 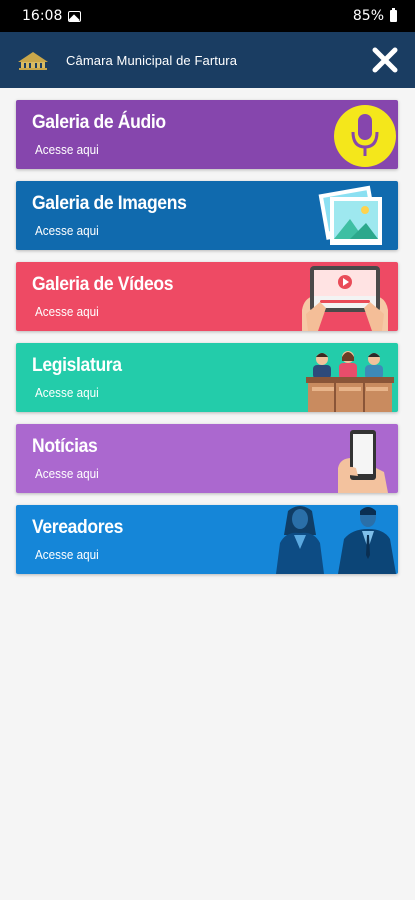 What do you see at coordinates (207, 215) in the screenshot?
I see `menu-card-image-gallery: Galeria de Imagens Acesse aqui` at bounding box center [207, 215].